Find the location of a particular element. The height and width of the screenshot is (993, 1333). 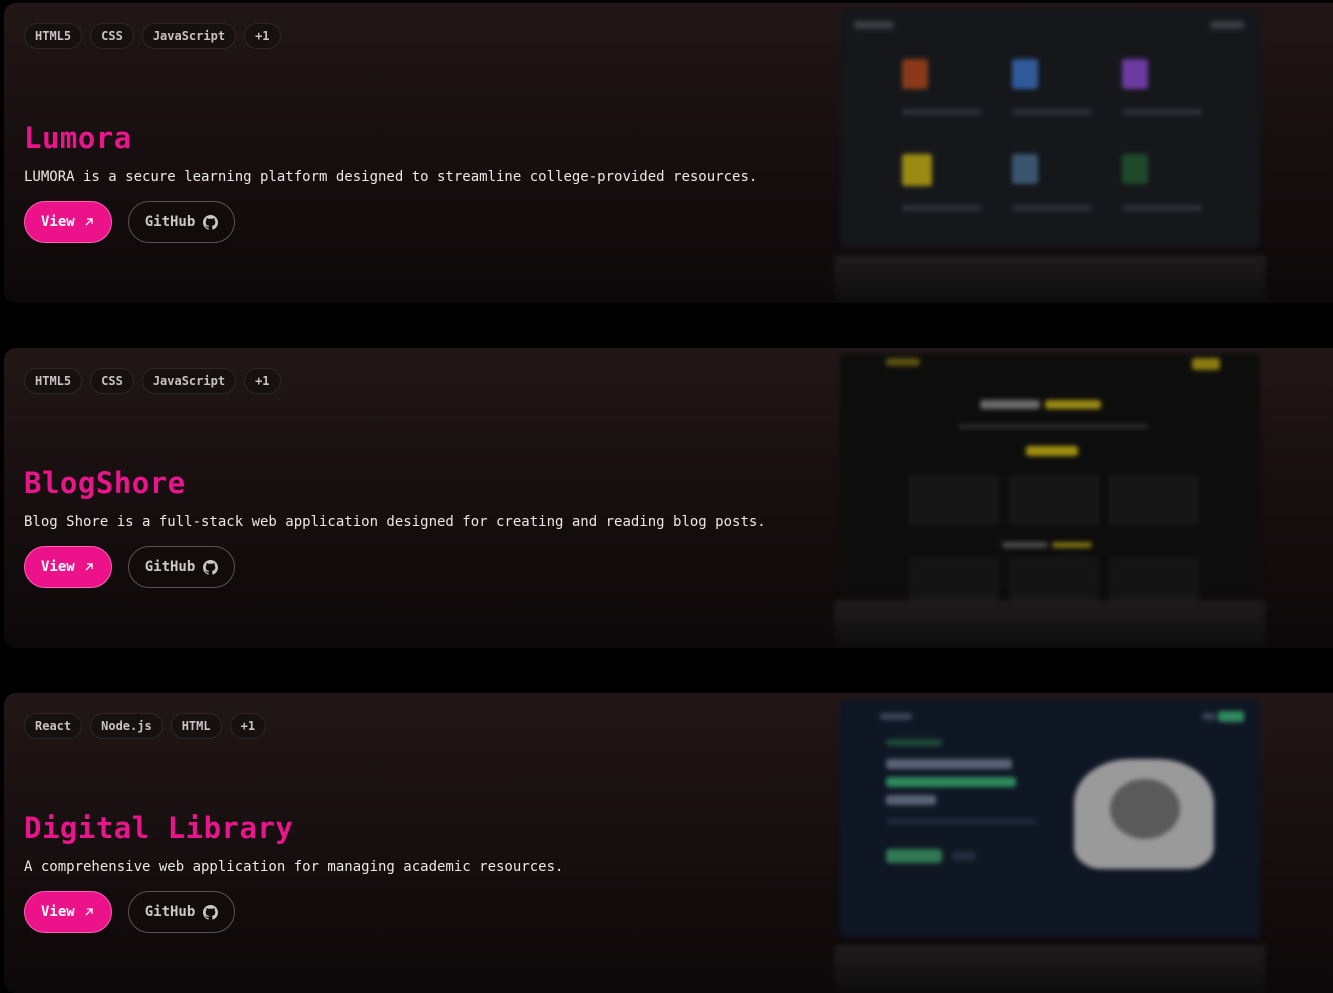

tech-tag: Node.js is located at coordinates (126, 726).